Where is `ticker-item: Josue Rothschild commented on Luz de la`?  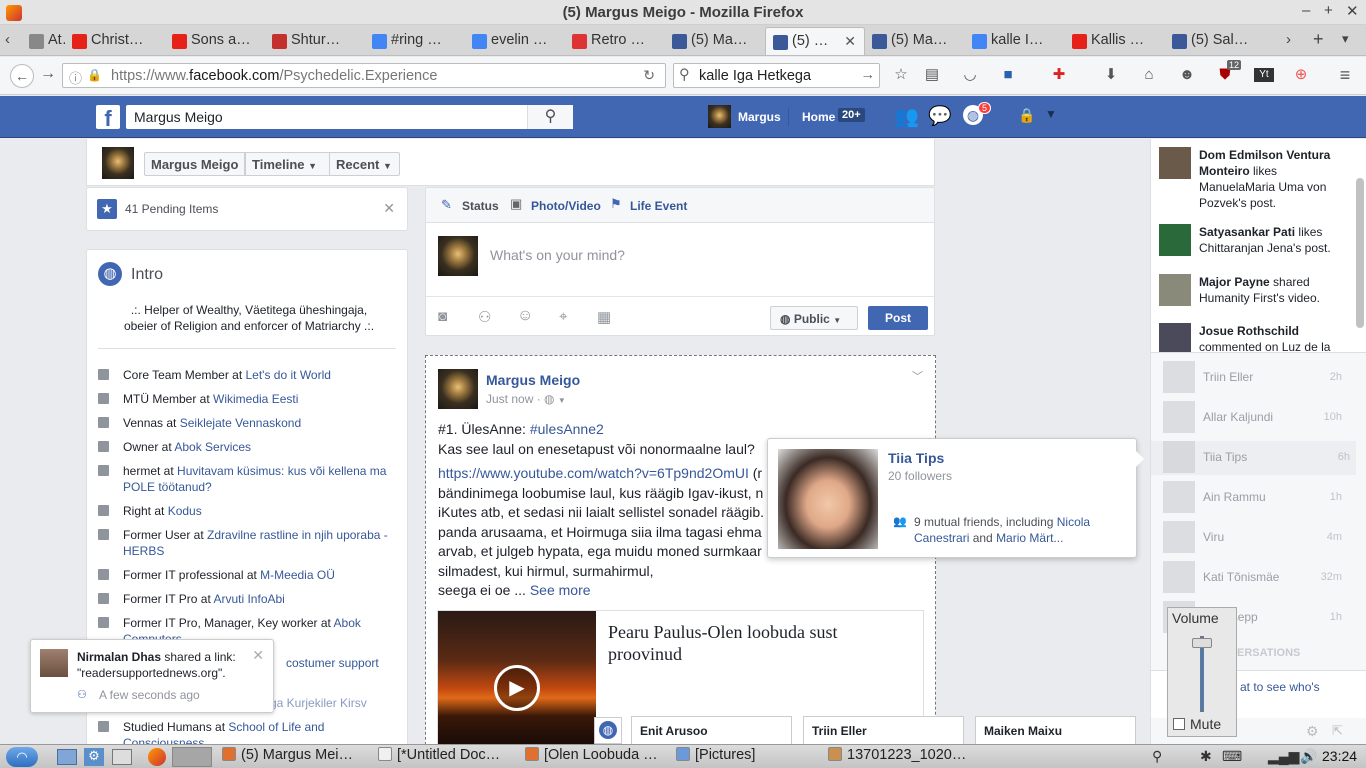
ticker-item: Josue Rothschild commented on Luz de la is located at coordinates (1249, 337).